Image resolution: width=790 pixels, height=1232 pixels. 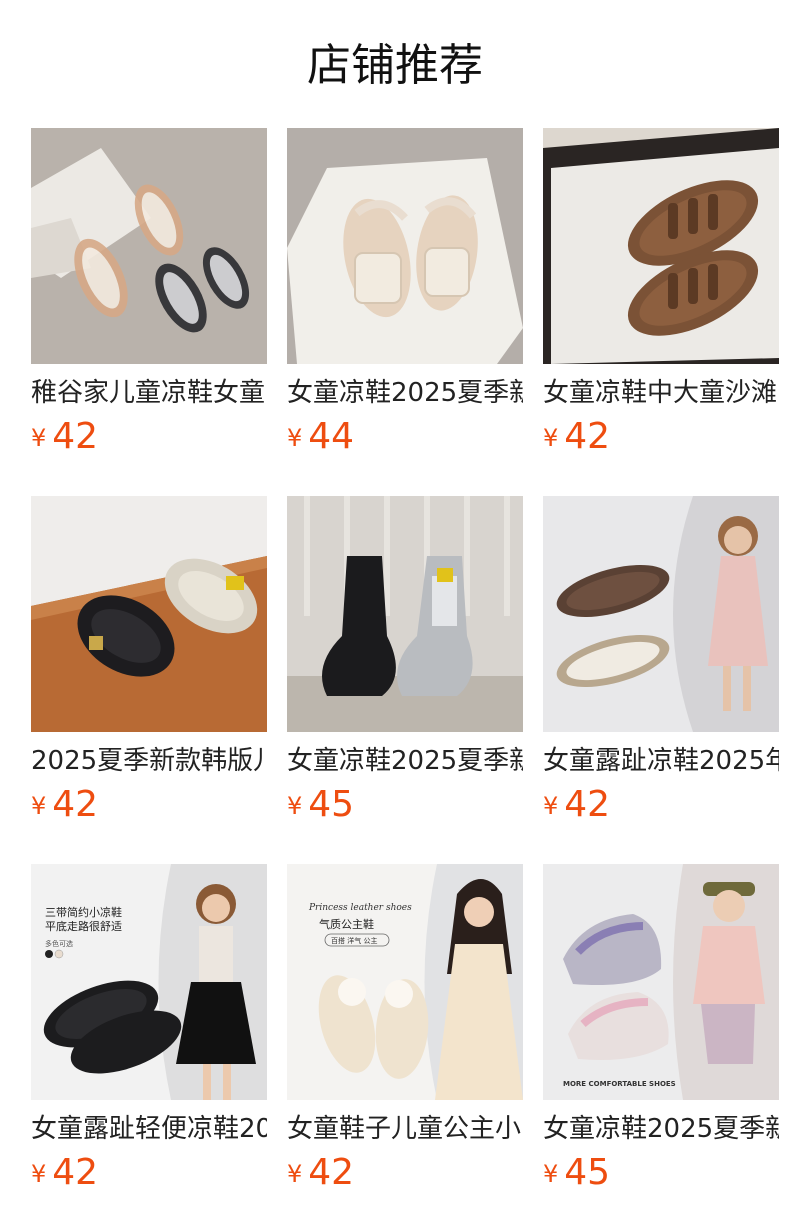 I want to click on product-card: 稚谷家儿童凉鞋女童 ¥42, so click(x=149, y=296).